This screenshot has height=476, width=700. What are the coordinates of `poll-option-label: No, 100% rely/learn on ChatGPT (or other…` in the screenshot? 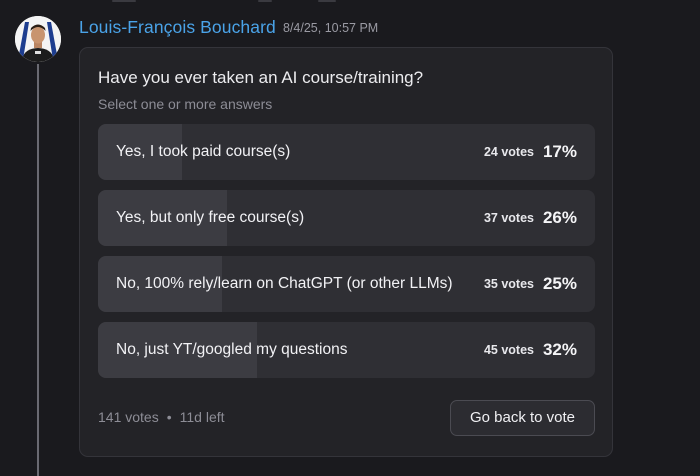 It's located at (284, 283).